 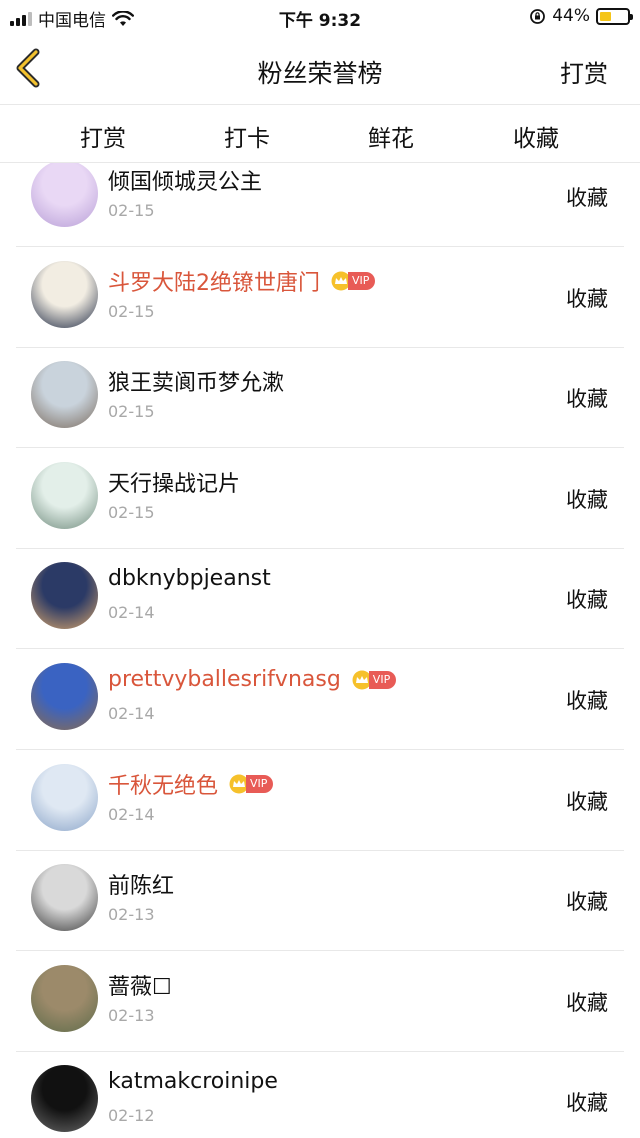 What do you see at coordinates (571, 16) in the screenshot?
I see `battery-percent: 44%` at bounding box center [571, 16].